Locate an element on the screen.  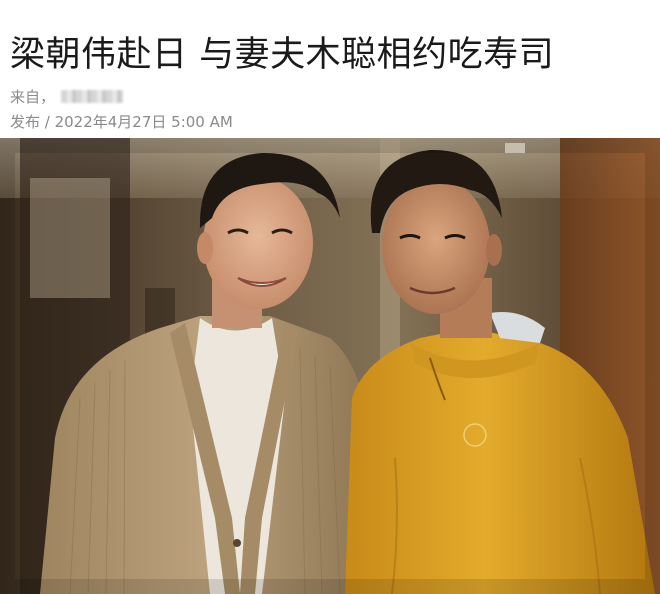
publish-date: 发布 / 2022年4月27日 5:00 AM is located at coordinates (121, 122).